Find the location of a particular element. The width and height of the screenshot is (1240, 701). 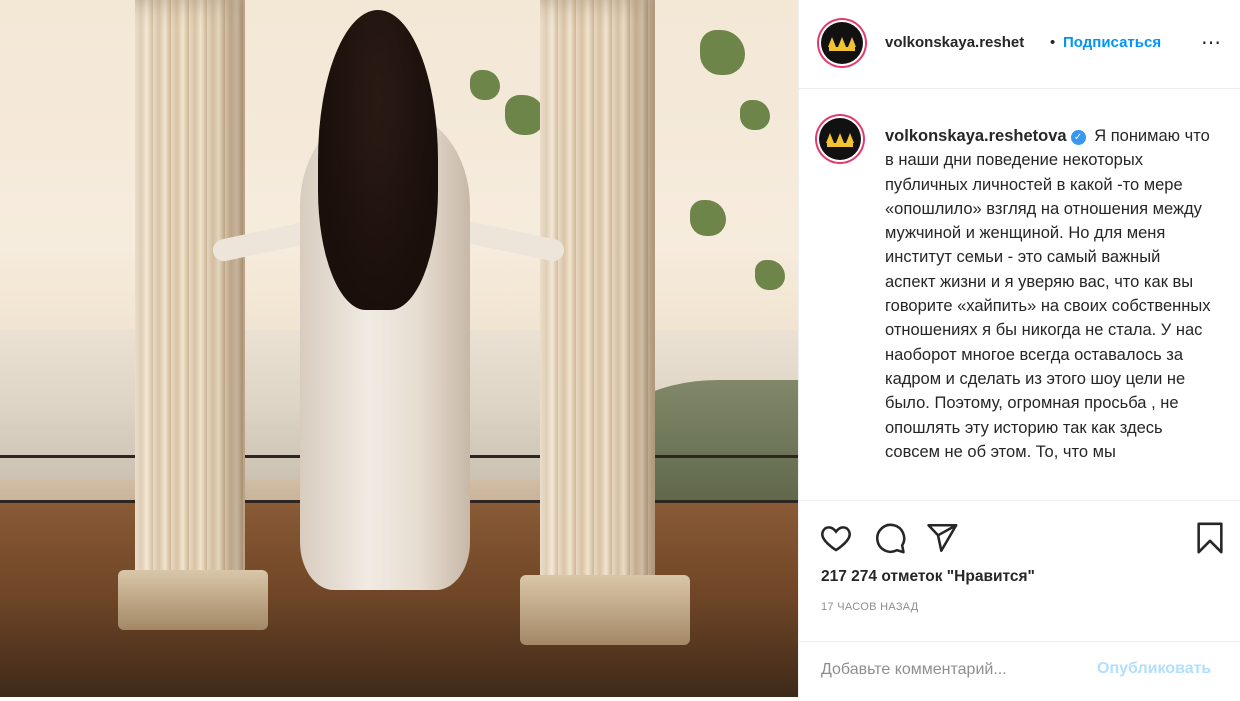

more-options-icon: ⋯ is located at coordinates (1211, 42).